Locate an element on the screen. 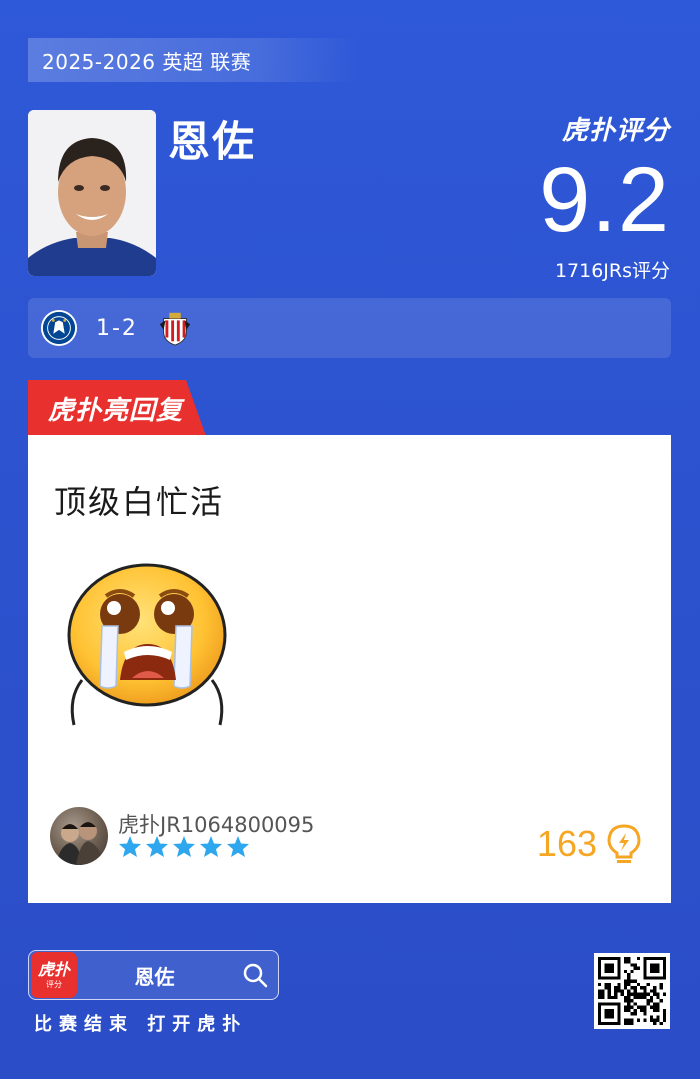 The height and width of the screenshot is (1079, 700). hupu-app-icon: 虎扑 评分 is located at coordinates (54, 975).